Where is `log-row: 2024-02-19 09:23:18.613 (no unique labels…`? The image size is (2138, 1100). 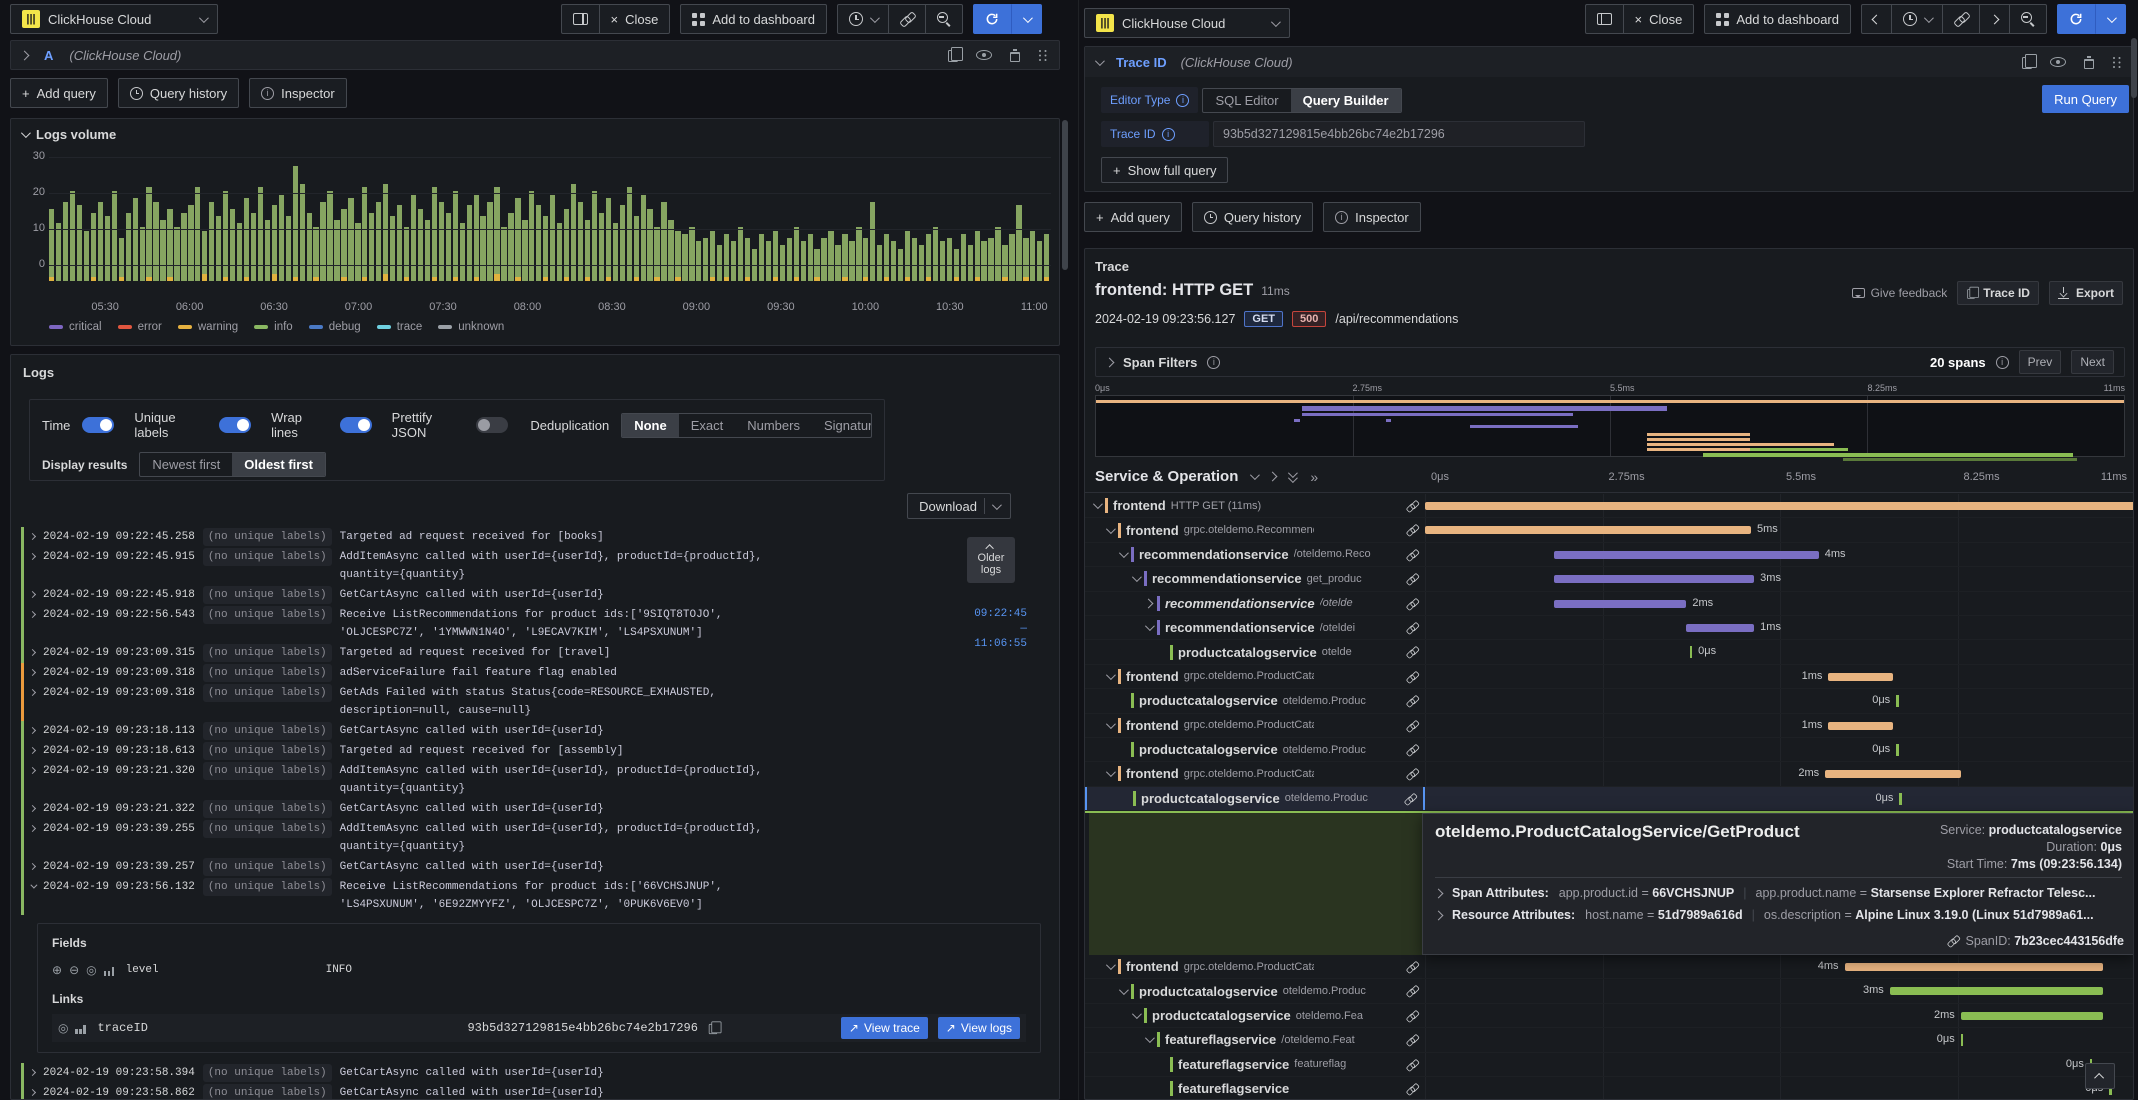 log-row: 2024-02-19 09:23:18.613 (no unique labels… is located at coordinates (521, 751).